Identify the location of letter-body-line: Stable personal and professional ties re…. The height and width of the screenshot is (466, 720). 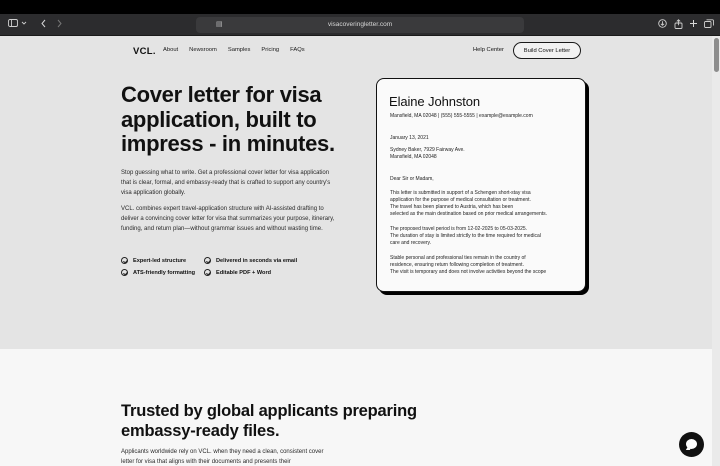
(458, 258).